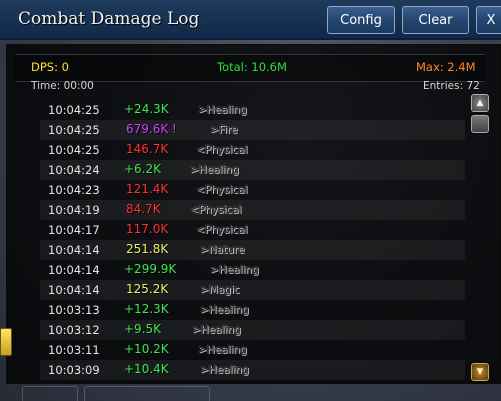  What do you see at coordinates (143, 329) in the screenshot?
I see `log-value: +9.5K` at bounding box center [143, 329].